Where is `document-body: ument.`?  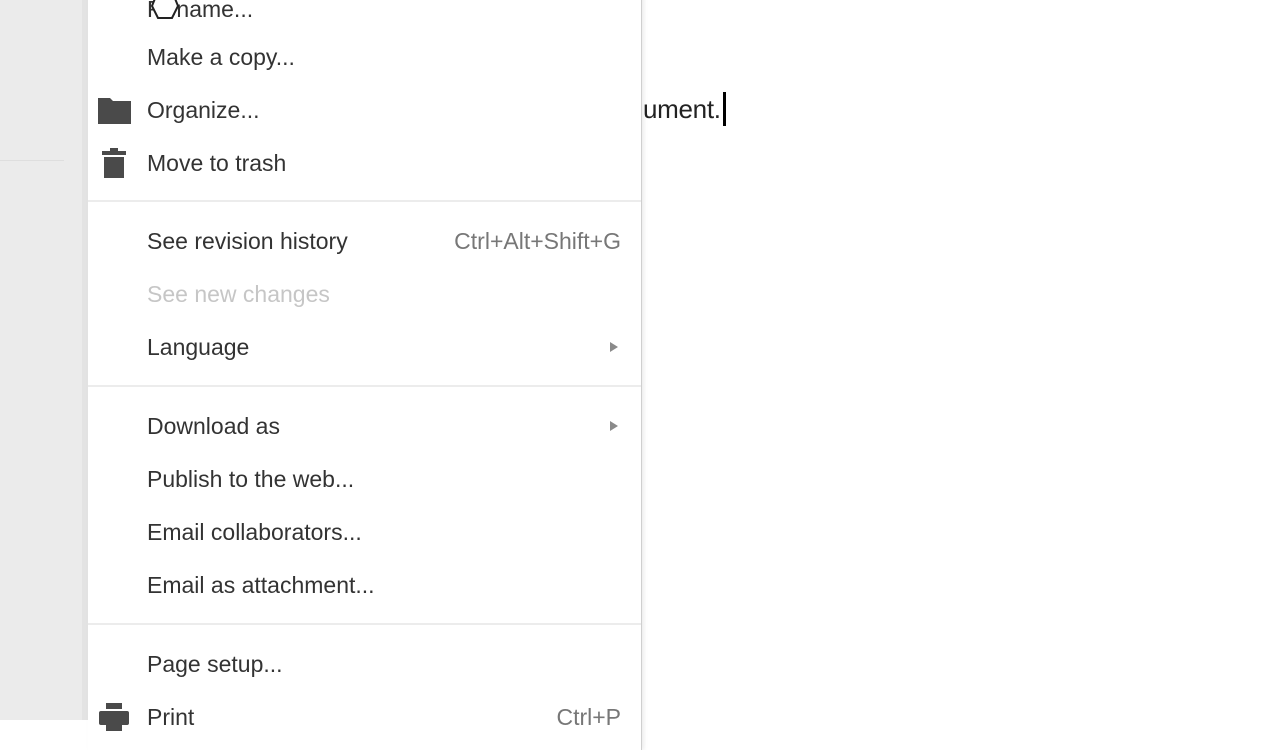 document-body: ument. is located at coordinates (684, 109).